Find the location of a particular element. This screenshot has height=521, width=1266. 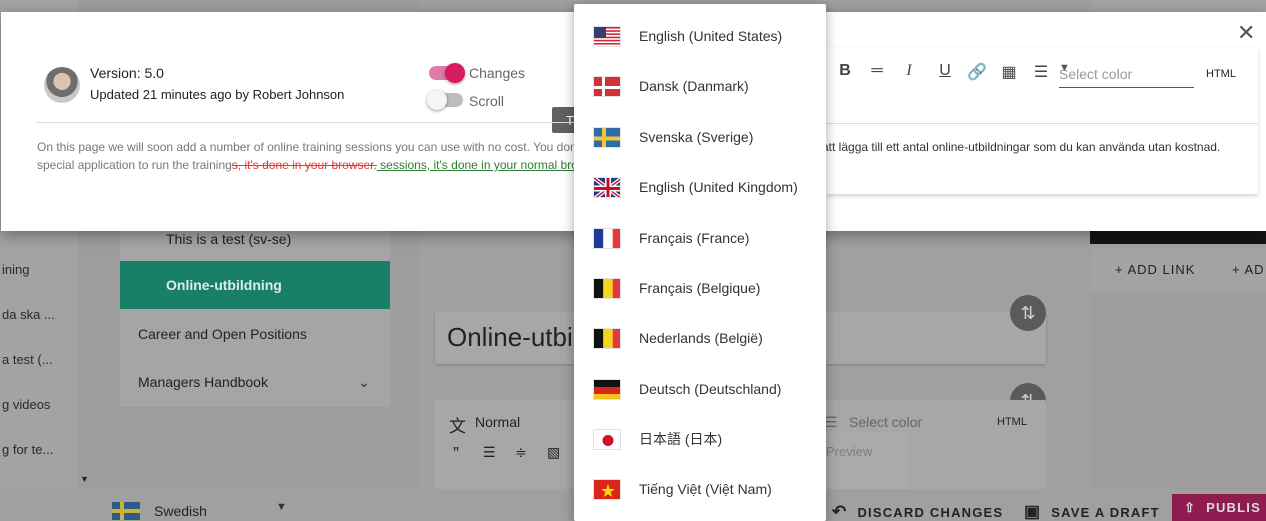

quote-icon: ” is located at coordinates (456, 454).